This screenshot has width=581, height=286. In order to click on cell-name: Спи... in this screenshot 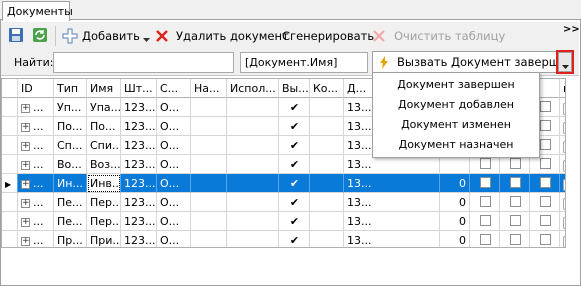, I will do `click(104, 145)`.